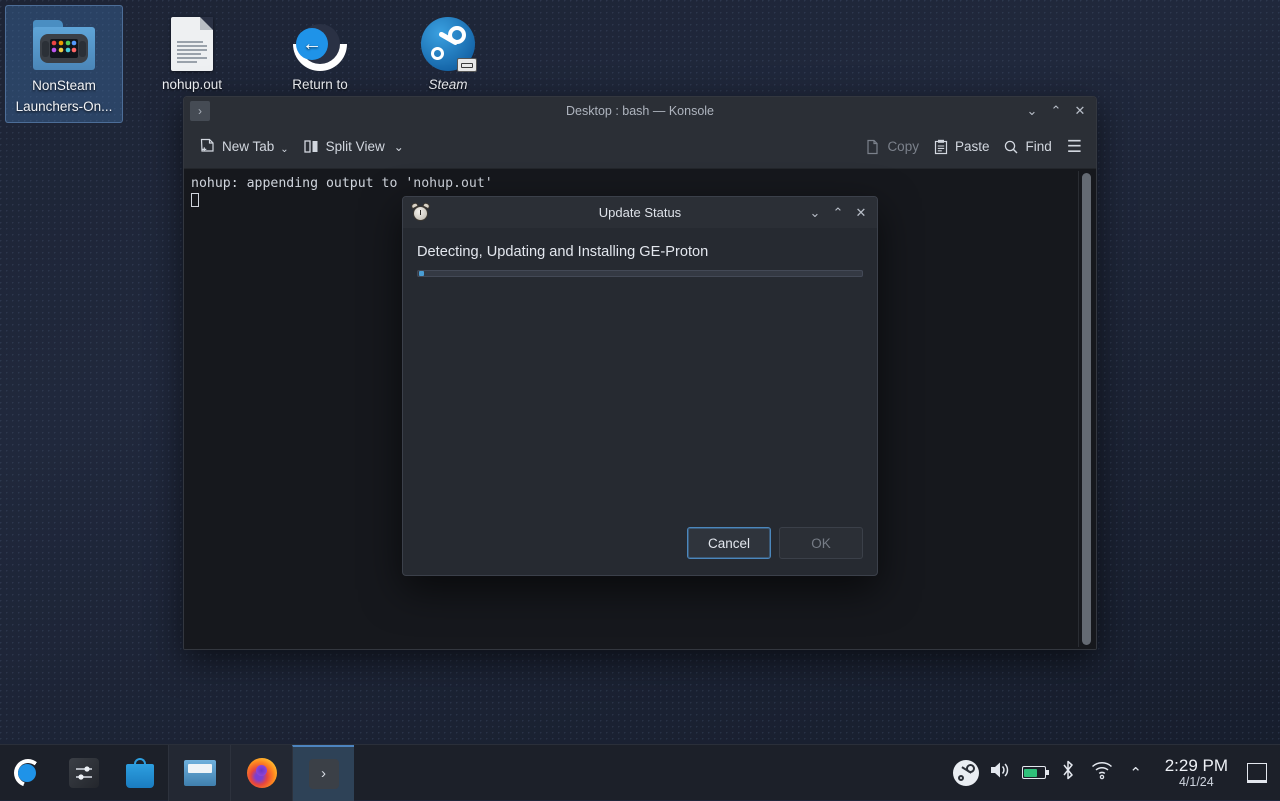 This screenshot has height=801, width=1280. I want to click on firefox-icon, so click(262, 773).